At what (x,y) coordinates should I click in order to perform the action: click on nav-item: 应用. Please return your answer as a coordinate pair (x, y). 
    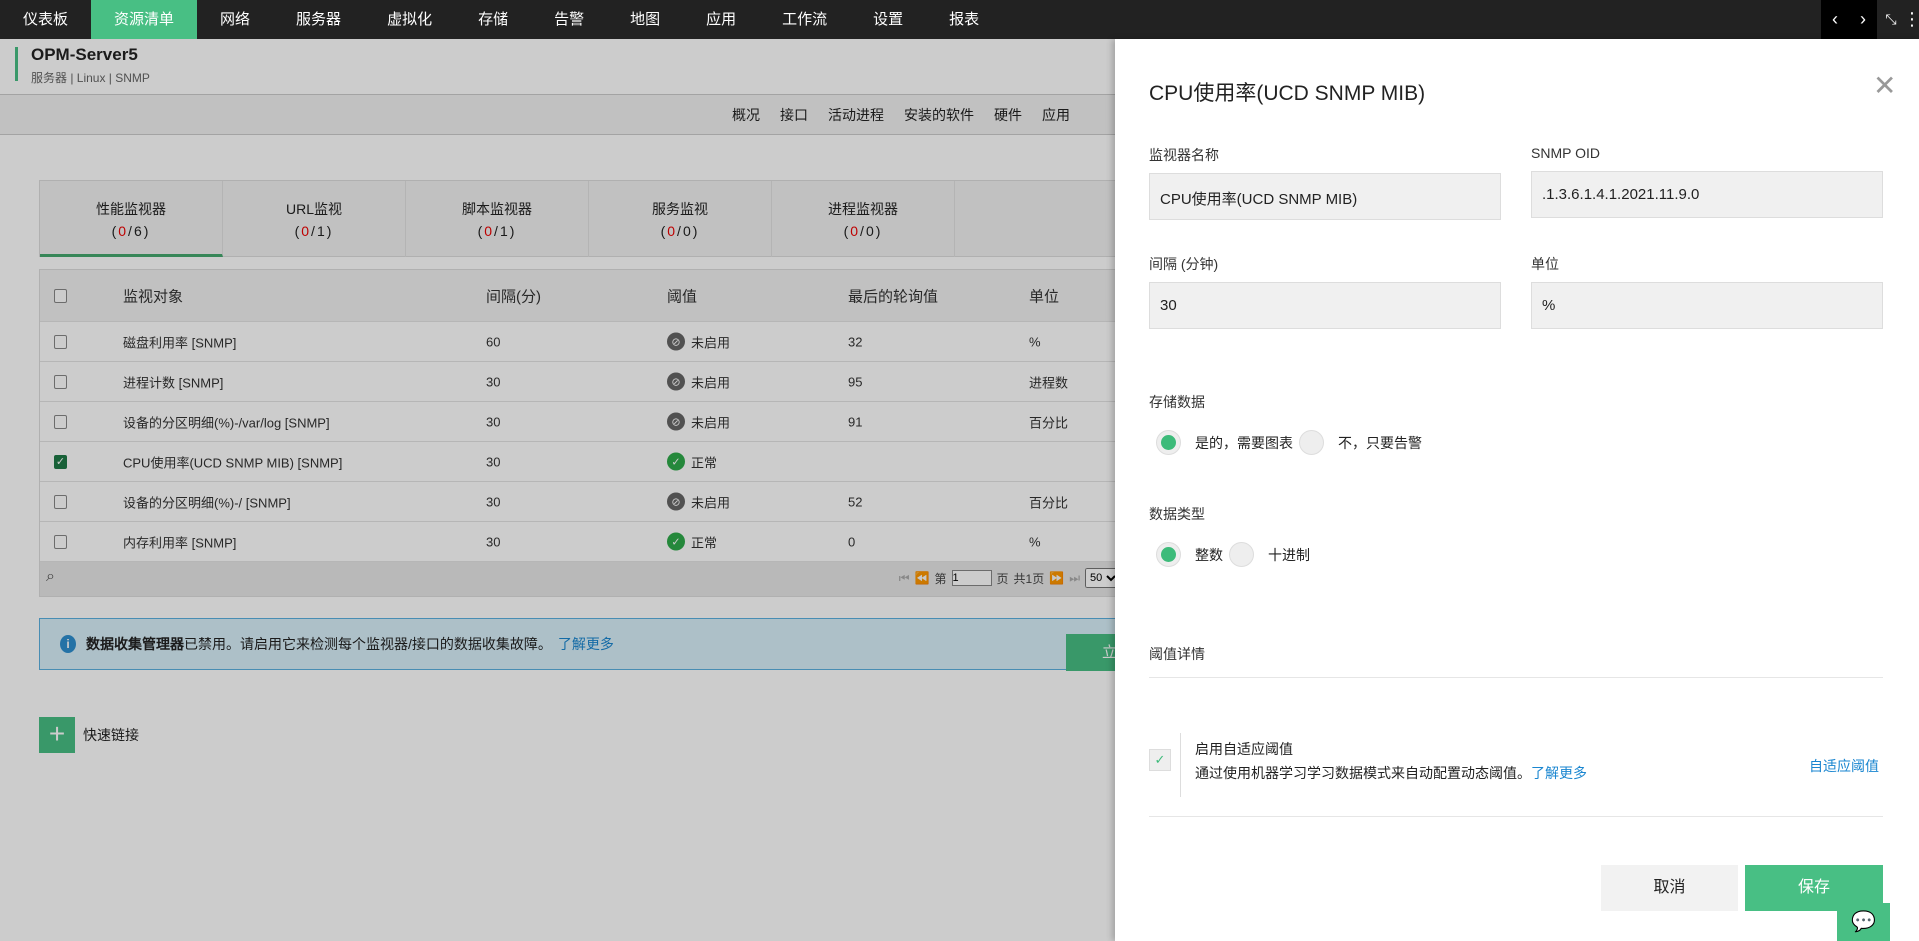
    Looking at the image, I should click on (721, 19).